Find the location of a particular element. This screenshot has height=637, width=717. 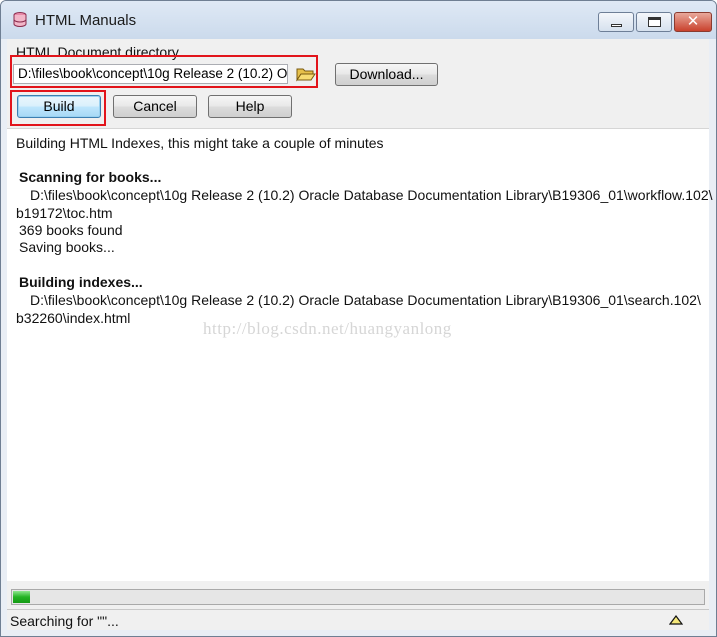

maximize-icon is located at coordinates (654, 22).